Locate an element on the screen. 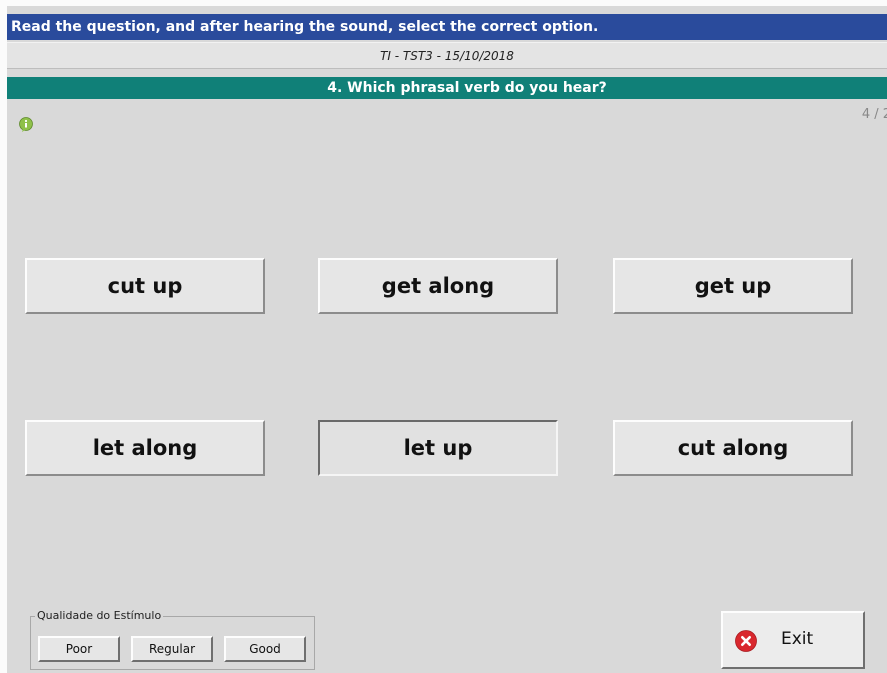 The height and width of the screenshot is (673, 887). option-button-3: get up is located at coordinates (733, 286).